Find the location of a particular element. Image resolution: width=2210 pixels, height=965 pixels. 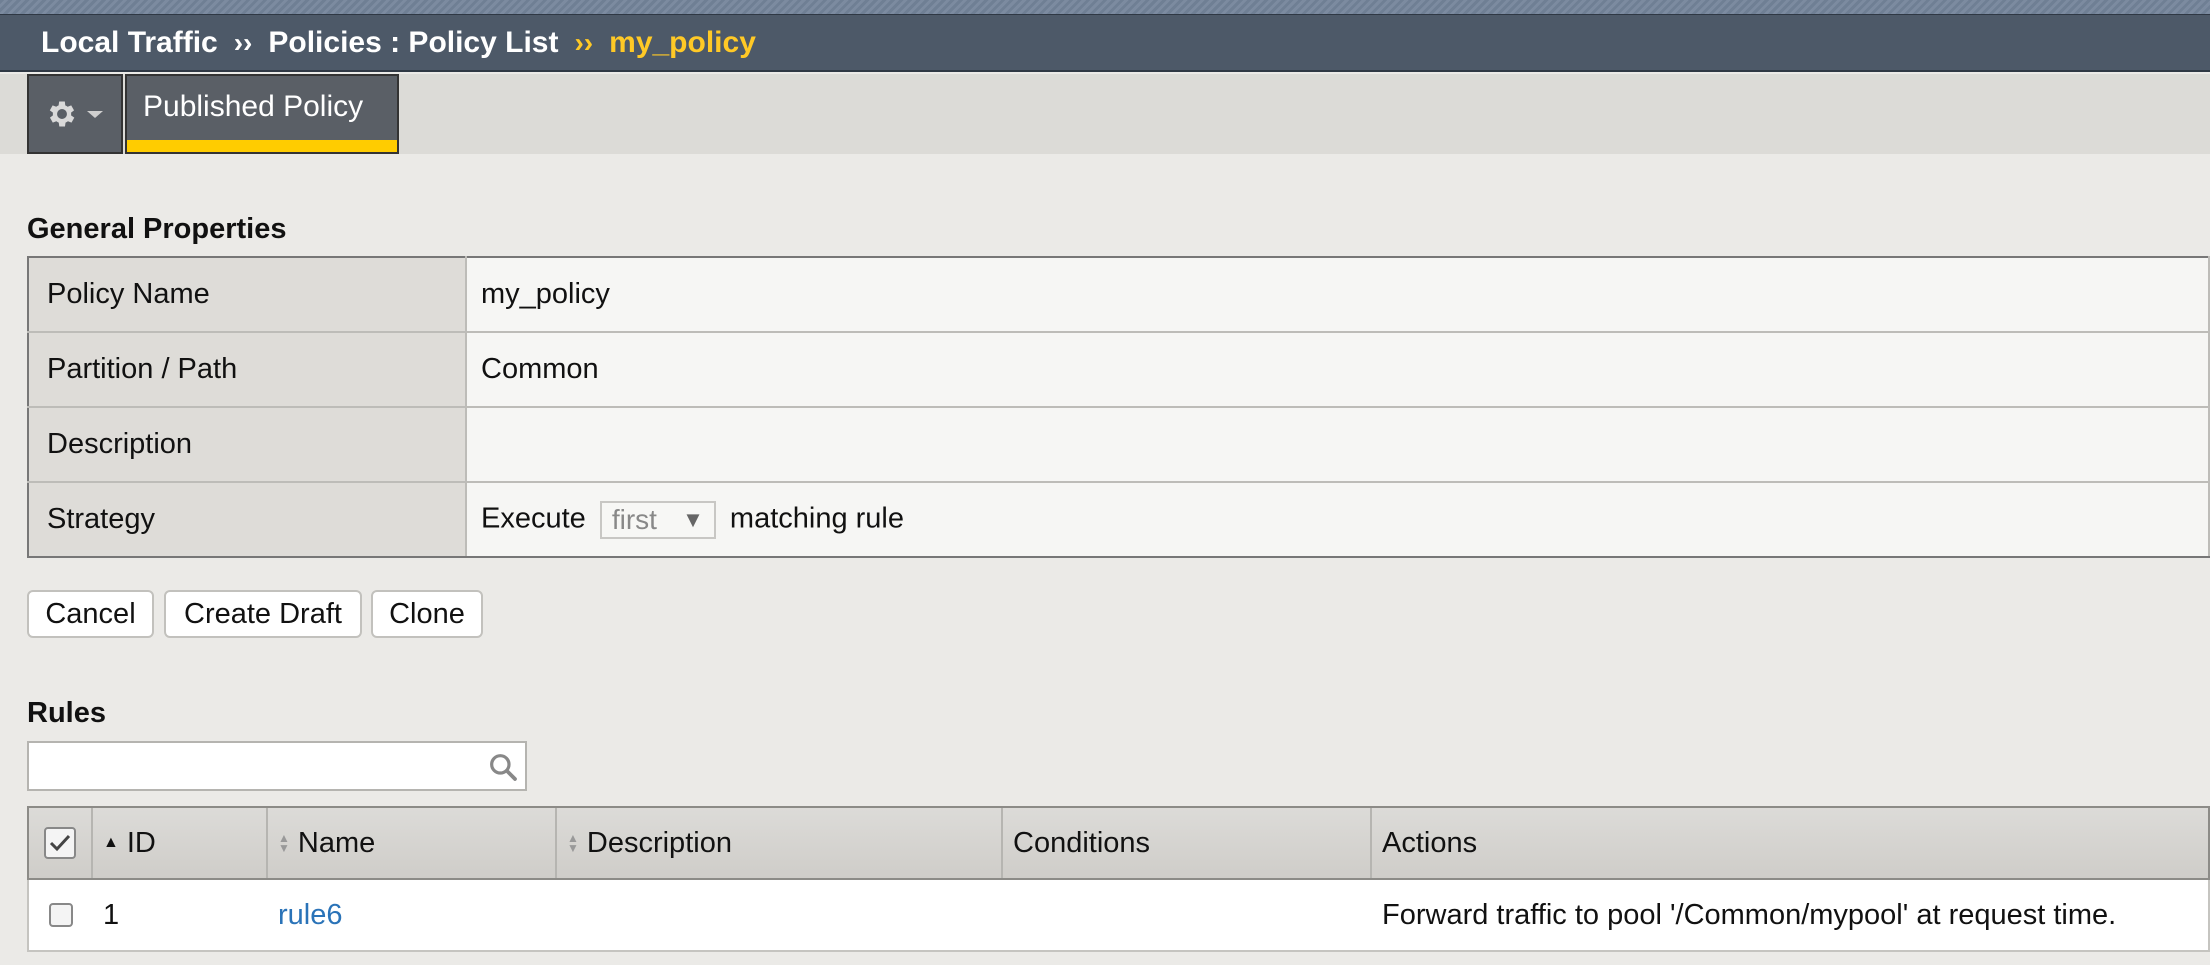

rule-name-link: rule6 is located at coordinates (310, 915).